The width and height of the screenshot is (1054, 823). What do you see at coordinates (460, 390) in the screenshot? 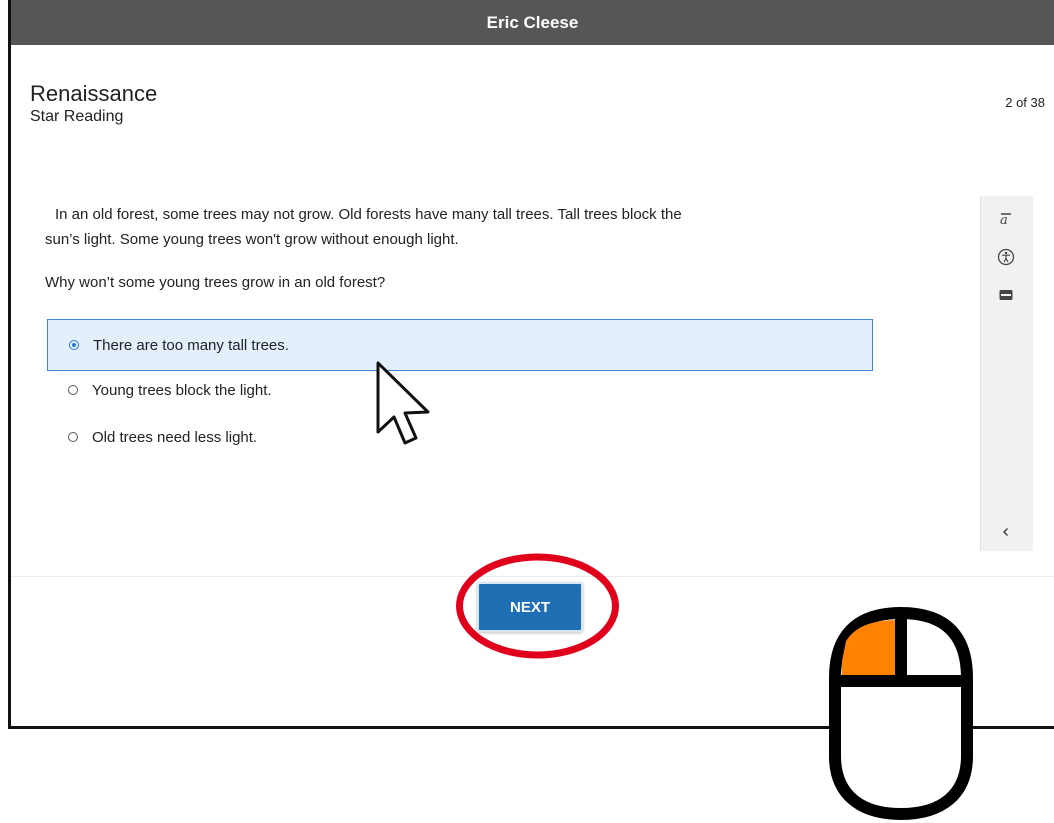
I see `answer-option: Young trees block the light.` at bounding box center [460, 390].